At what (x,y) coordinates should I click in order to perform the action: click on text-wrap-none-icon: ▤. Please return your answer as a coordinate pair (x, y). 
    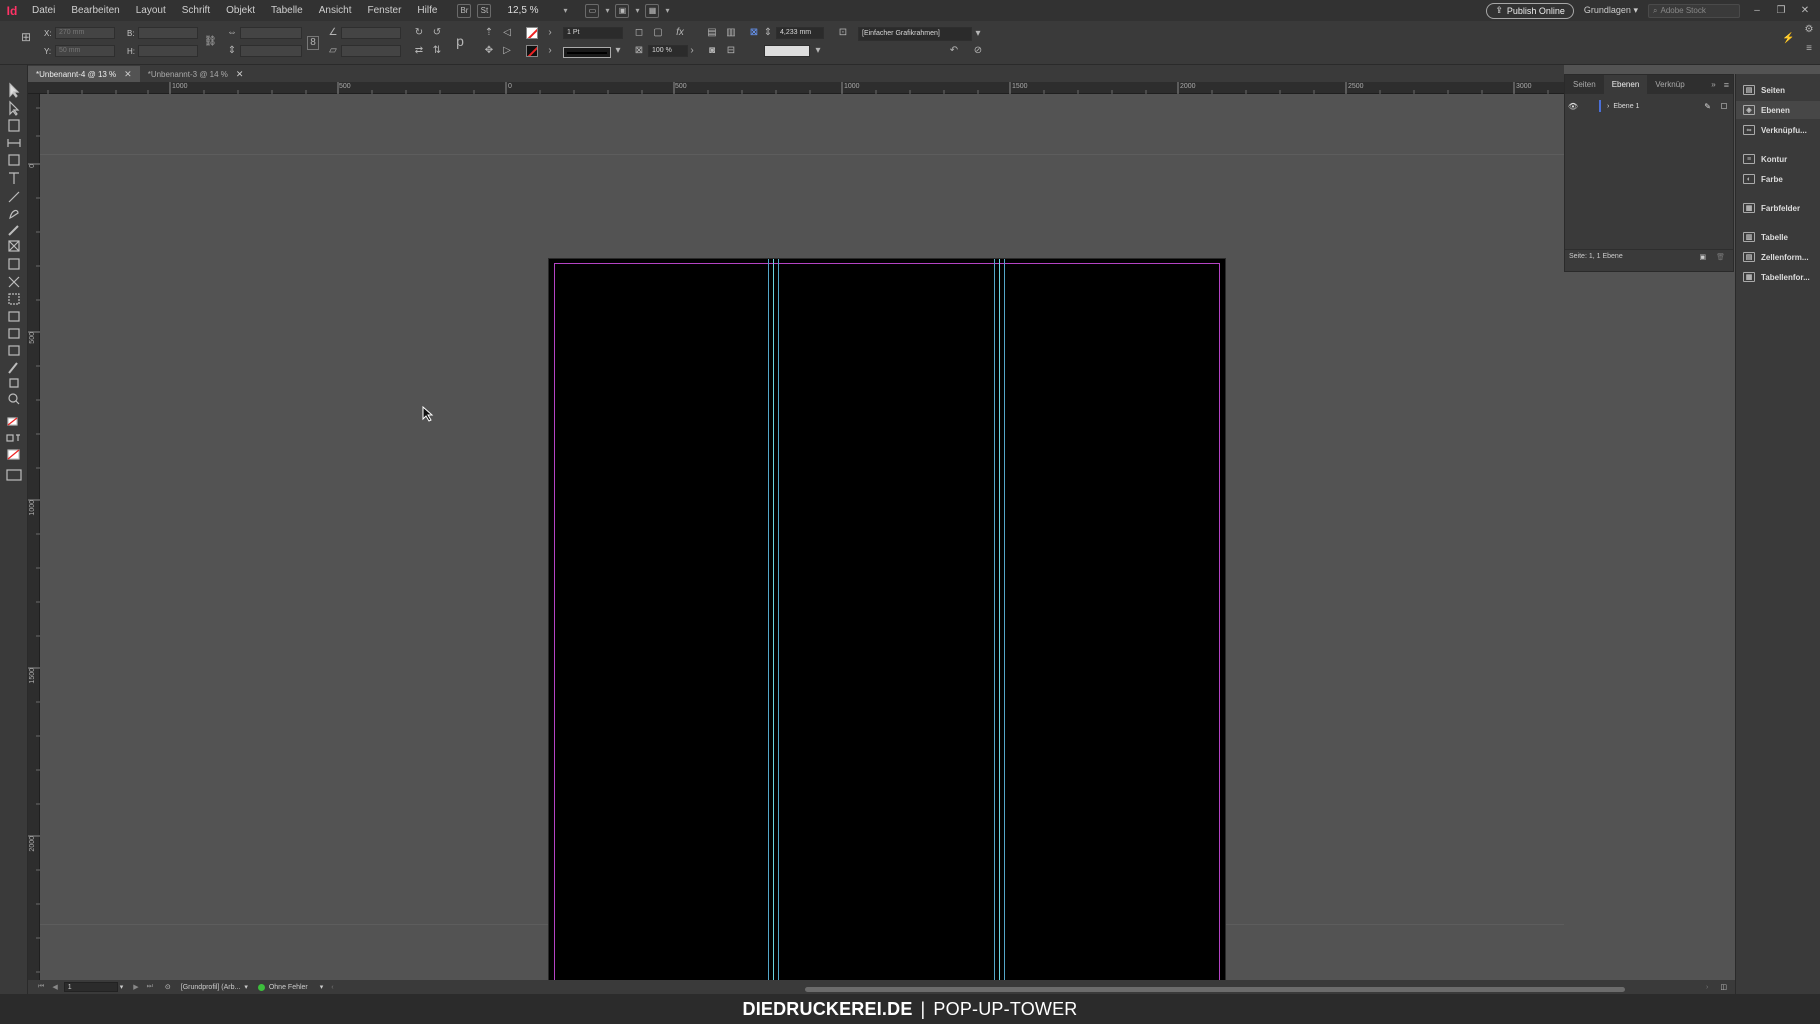
    Looking at the image, I should click on (712, 33).